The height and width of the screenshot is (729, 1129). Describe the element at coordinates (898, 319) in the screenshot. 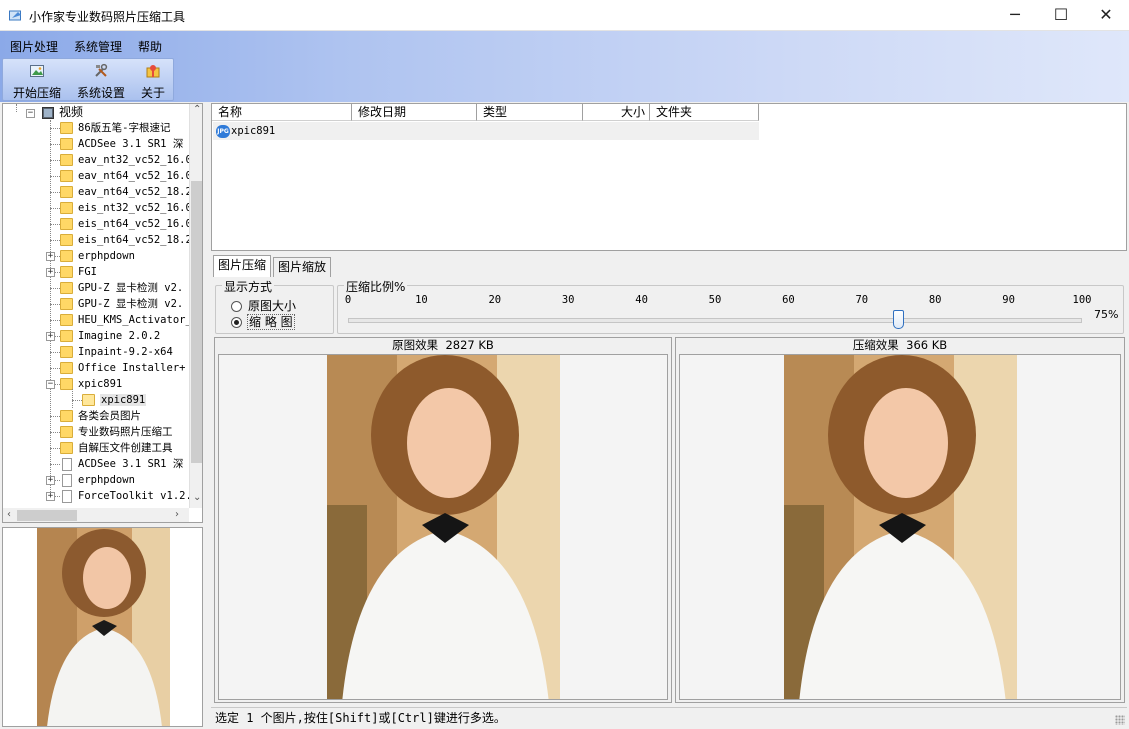

I see `compression-slider-thumb` at that location.